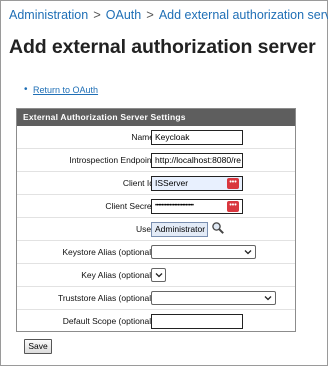 The height and width of the screenshot is (366, 328). What do you see at coordinates (197, 160) in the screenshot?
I see `introspection-endpoint-input: http://localhost:8080/re` at bounding box center [197, 160].